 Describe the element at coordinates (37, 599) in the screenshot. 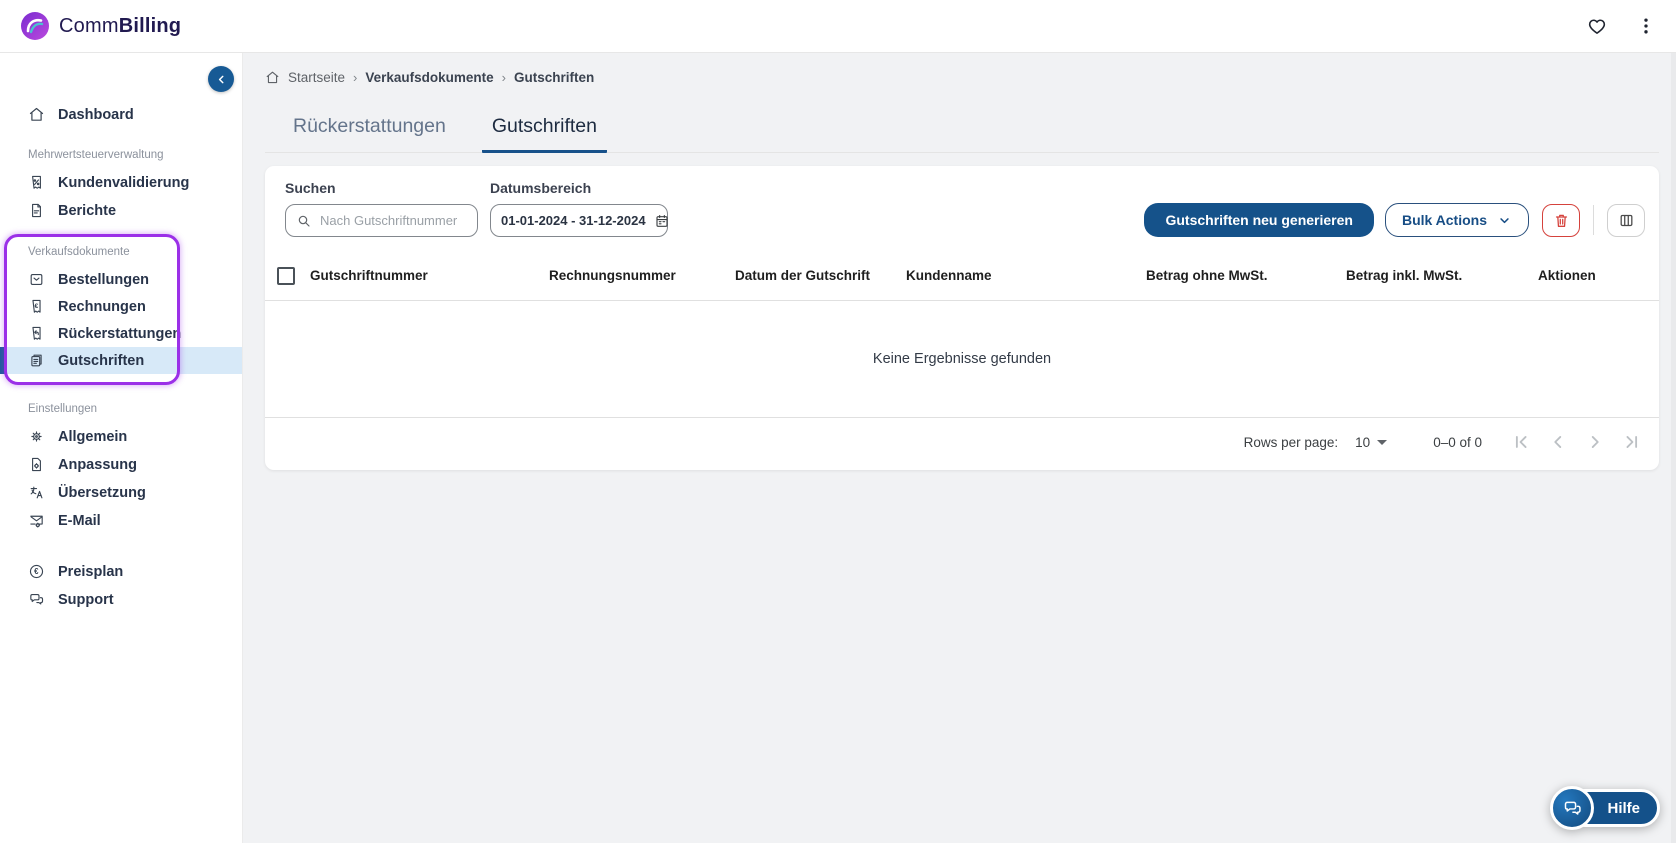

I see `support-chat-icon` at that location.